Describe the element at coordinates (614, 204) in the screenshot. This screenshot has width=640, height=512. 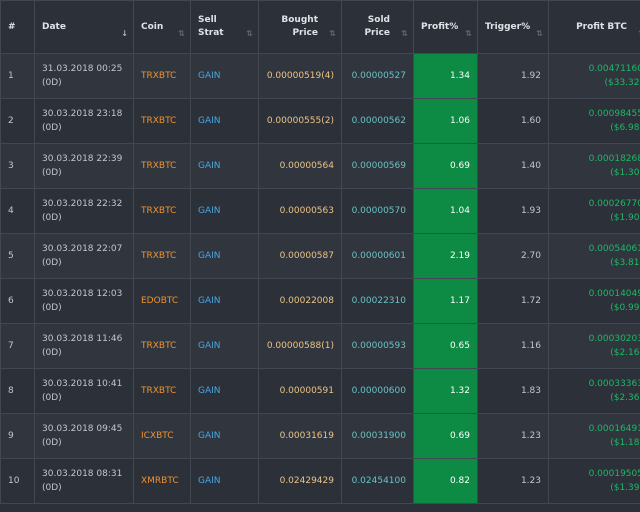
I see `profit-btc-value: 0.00026770` at that location.